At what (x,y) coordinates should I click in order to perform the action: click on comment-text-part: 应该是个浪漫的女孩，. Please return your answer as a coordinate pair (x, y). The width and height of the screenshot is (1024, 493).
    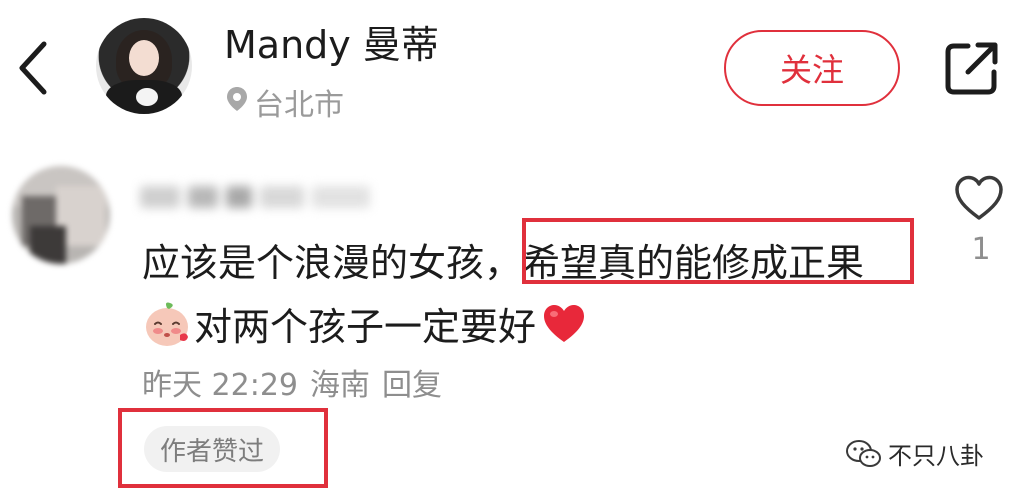
    Looking at the image, I should click on (332, 263).